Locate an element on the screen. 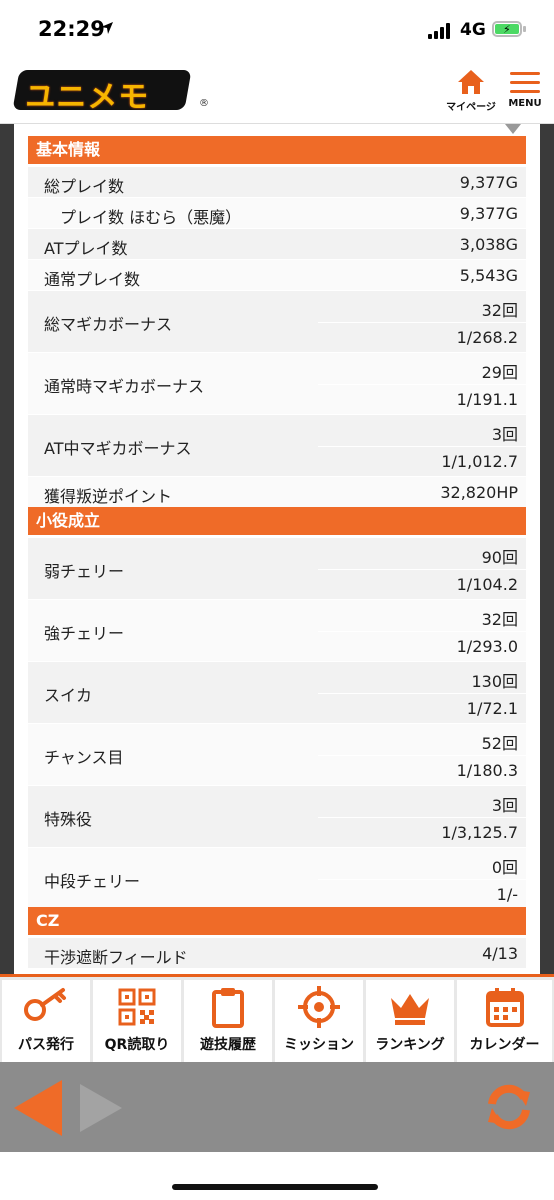 Image resolution: width=554 pixels, height=1200 pixels. row-label: 弱チェリー is located at coordinates (84, 571).